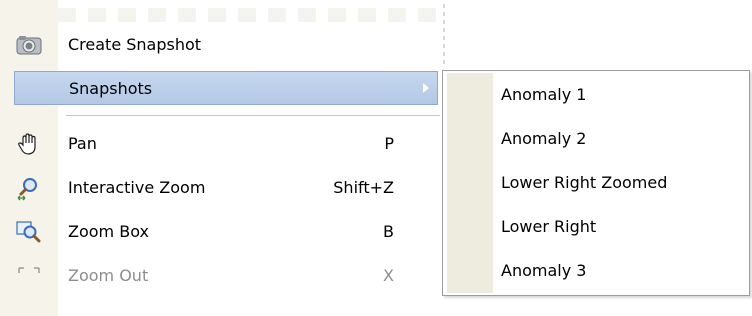 This screenshot has height=316, width=752. Describe the element at coordinates (82, 143) in the screenshot. I see `menu-item-label: Pan` at that location.